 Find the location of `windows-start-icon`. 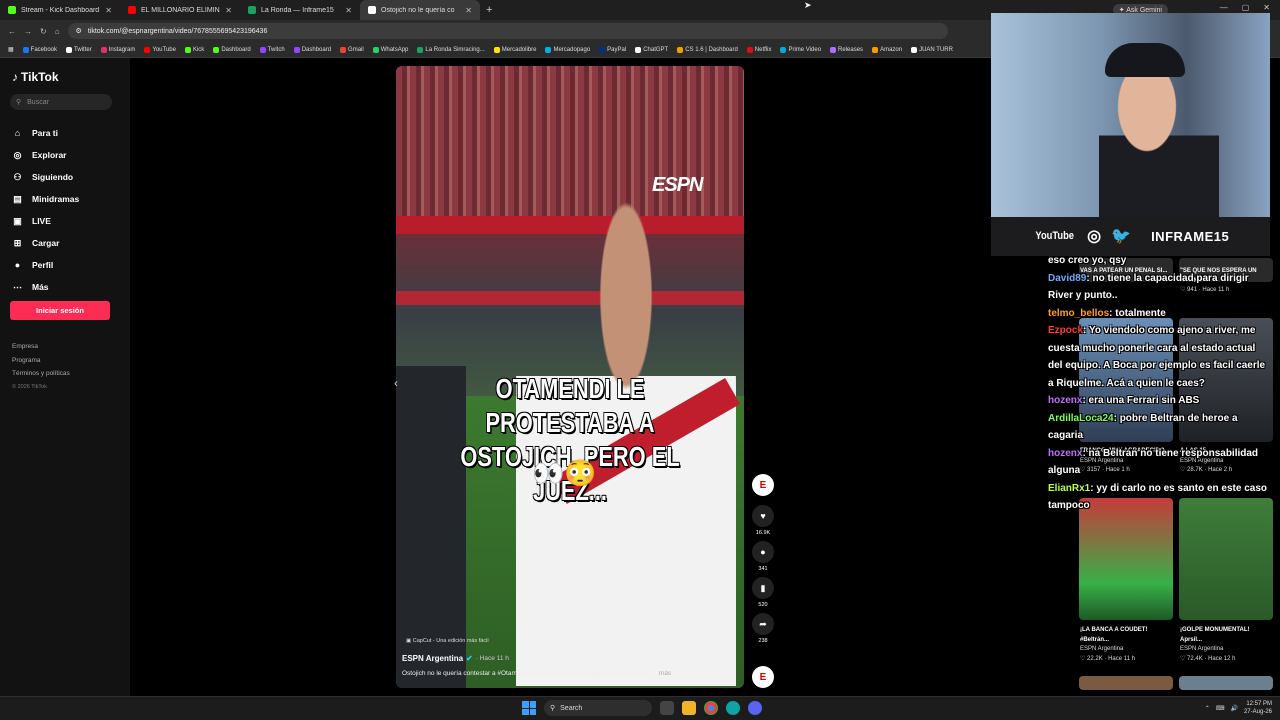

windows-start-icon is located at coordinates (529, 708).